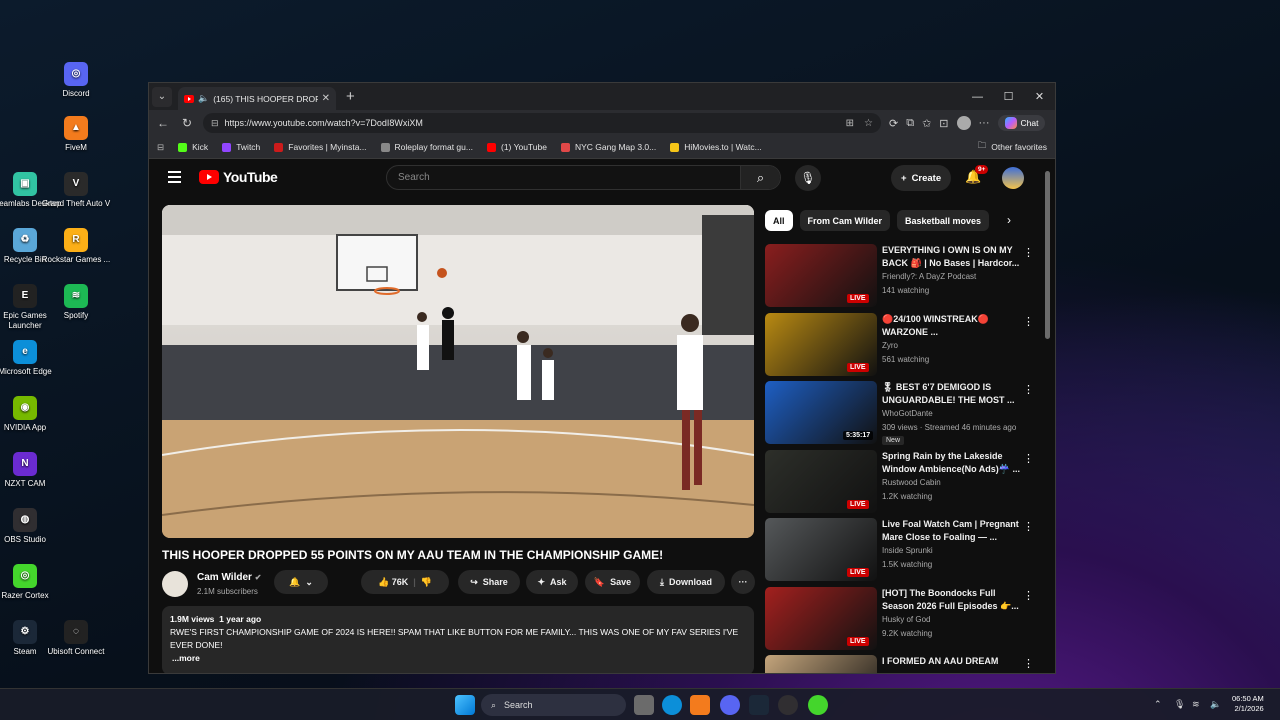 The height and width of the screenshot is (720, 1280). What do you see at coordinates (844, 220) in the screenshot?
I see `chip-from-cam-wilder: From Cam Wilder` at bounding box center [844, 220].